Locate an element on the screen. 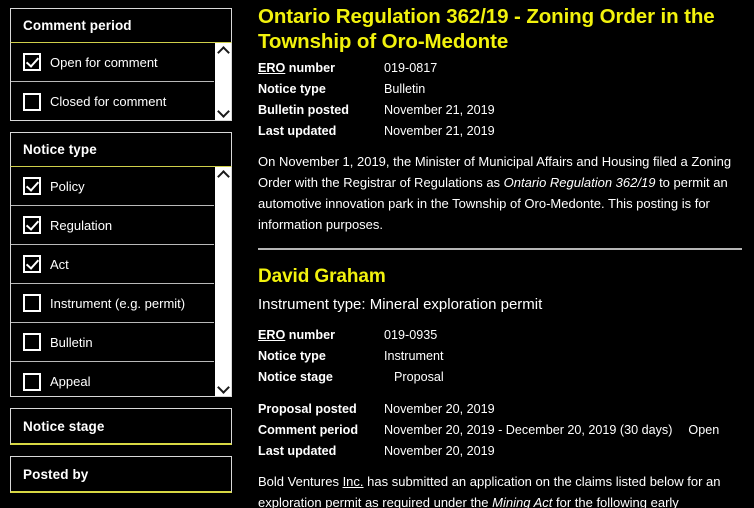  meta-label: Proposal posted is located at coordinates (307, 409).